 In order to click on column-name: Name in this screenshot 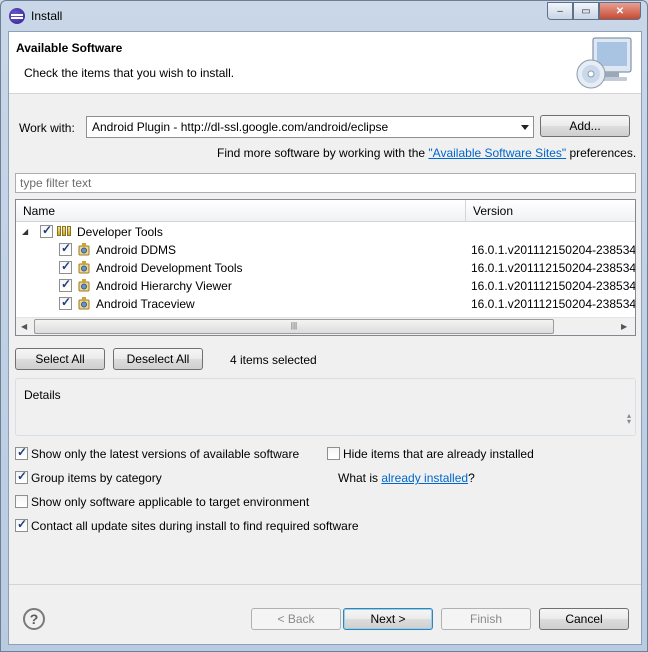, I will do `click(39, 211)`.